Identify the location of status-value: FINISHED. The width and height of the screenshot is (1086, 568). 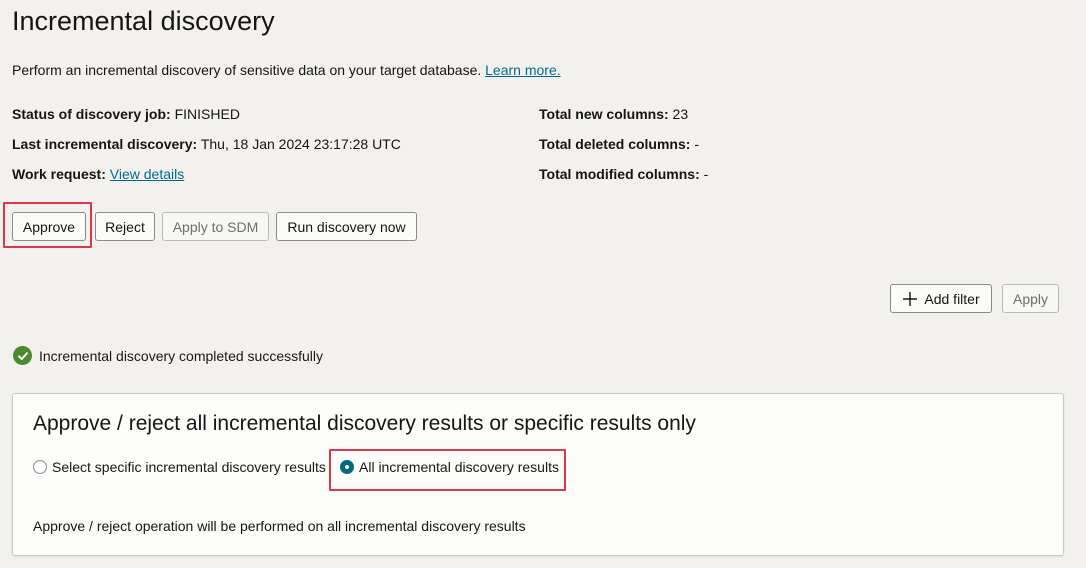
(207, 114).